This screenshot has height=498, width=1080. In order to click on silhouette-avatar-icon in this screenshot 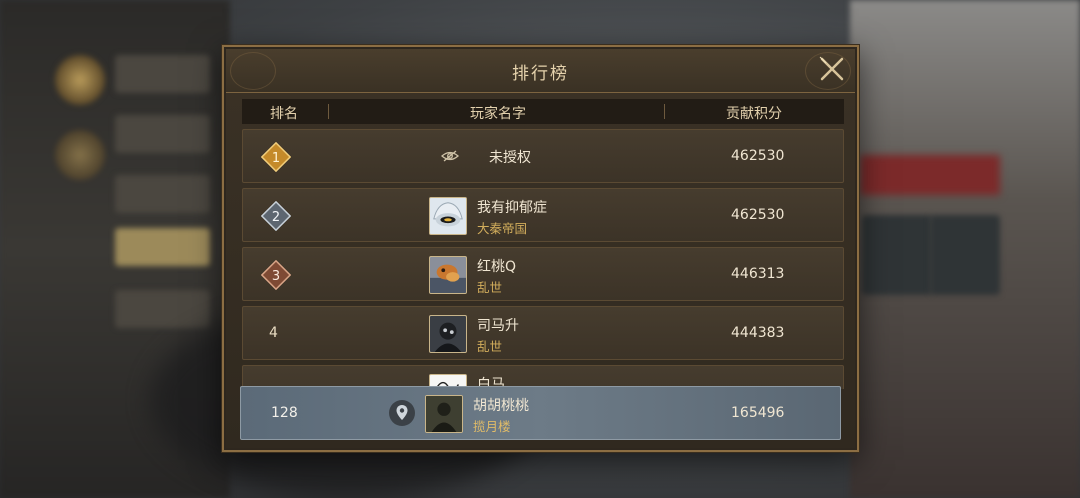, I will do `click(444, 414)`.